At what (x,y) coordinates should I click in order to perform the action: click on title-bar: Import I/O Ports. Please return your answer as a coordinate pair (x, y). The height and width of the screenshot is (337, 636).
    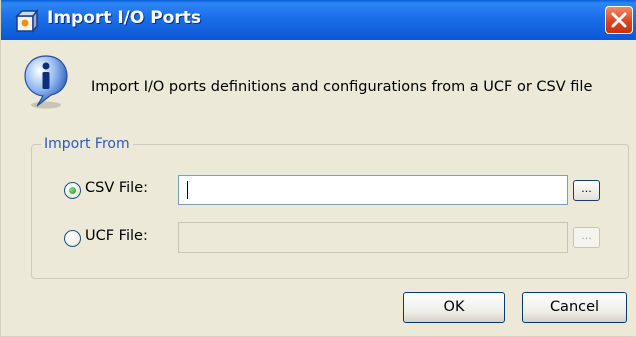
    Looking at the image, I should click on (318, 20).